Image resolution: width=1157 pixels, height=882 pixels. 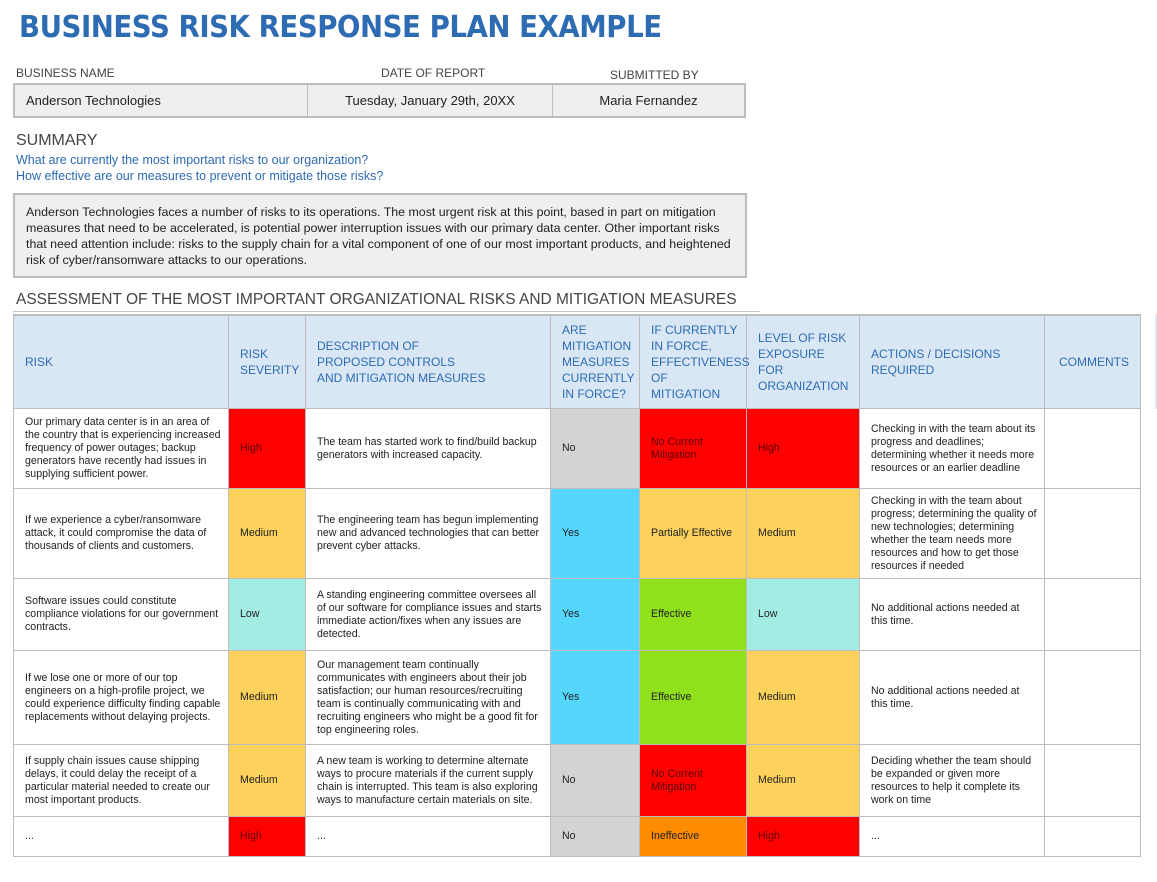 What do you see at coordinates (65, 73) in the screenshot?
I see `business-name-label: BUSINESS NAME` at bounding box center [65, 73].